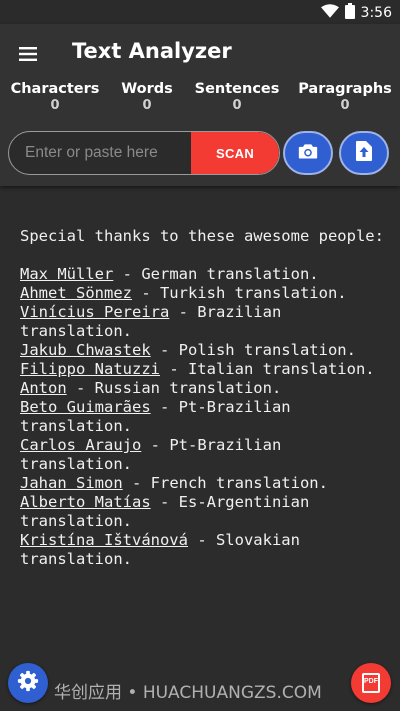 The image size is (400, 711). What do you see at coordinates (349, 13) in the screenshot?
I see `battery-icon` at bounding box center [349, 13].